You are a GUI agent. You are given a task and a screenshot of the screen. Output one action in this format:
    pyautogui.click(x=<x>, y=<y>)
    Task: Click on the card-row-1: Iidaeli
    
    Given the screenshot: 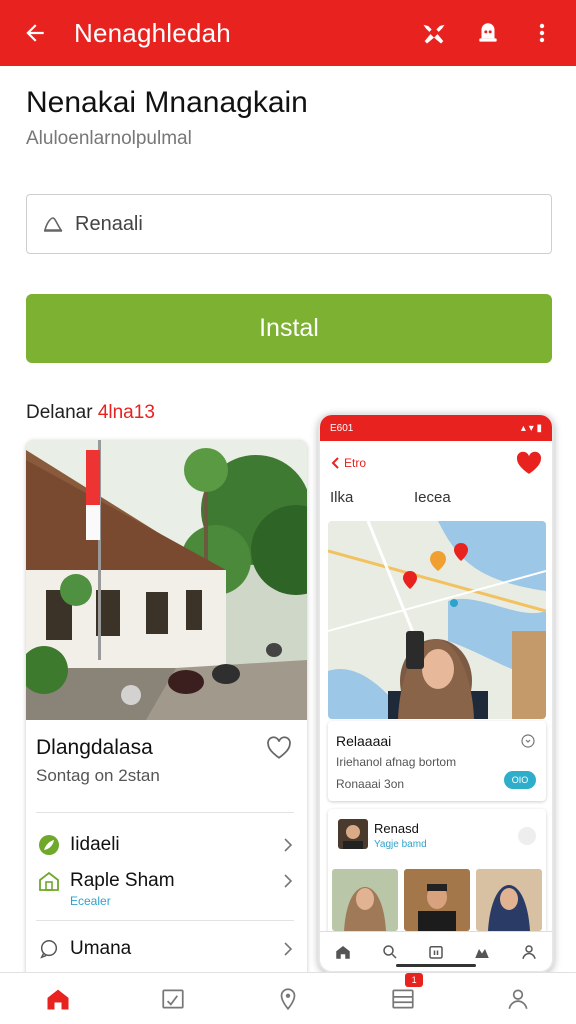 What is the action you would take?
    pyautogui.click(x=166, y=845)
    